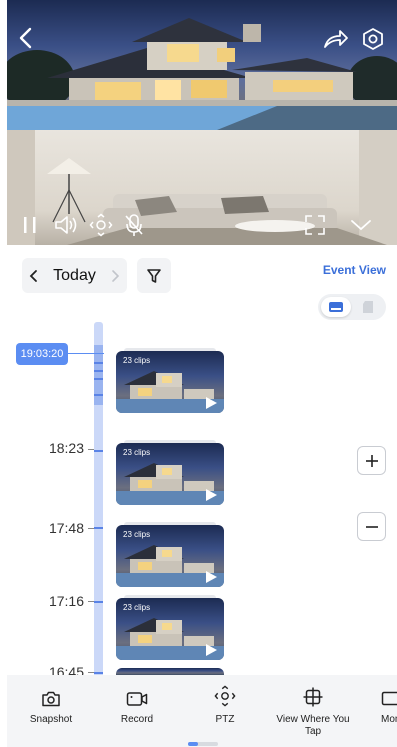 This screenshot has height=747, width=397. I want to click on timeline-label: 17:16, so click(66, 601).